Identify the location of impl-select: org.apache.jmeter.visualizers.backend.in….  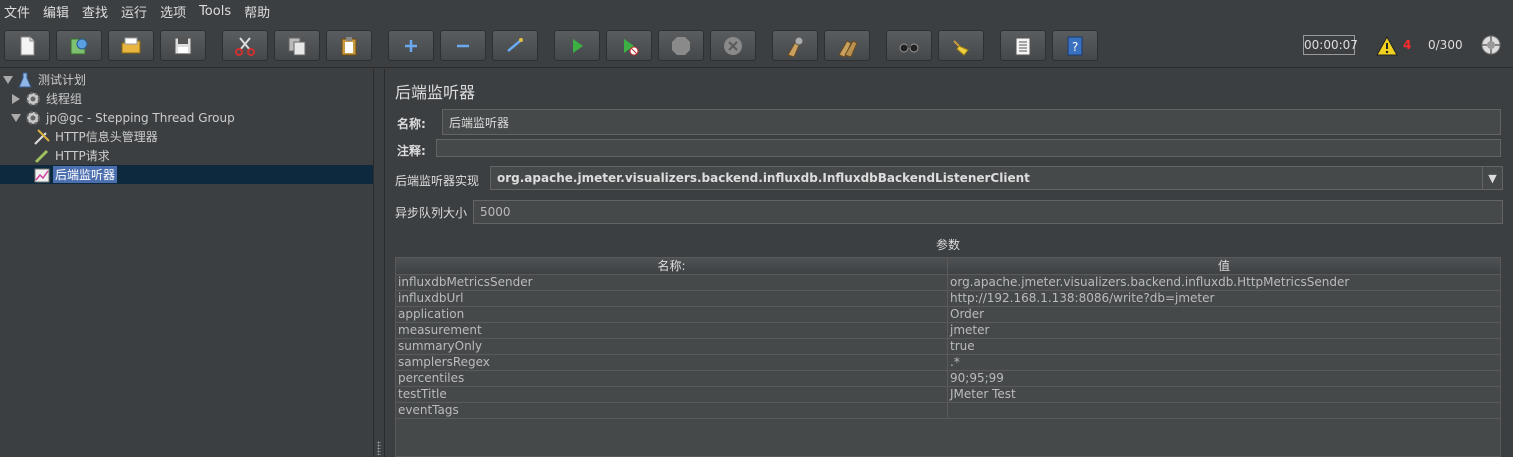
(996, 178).